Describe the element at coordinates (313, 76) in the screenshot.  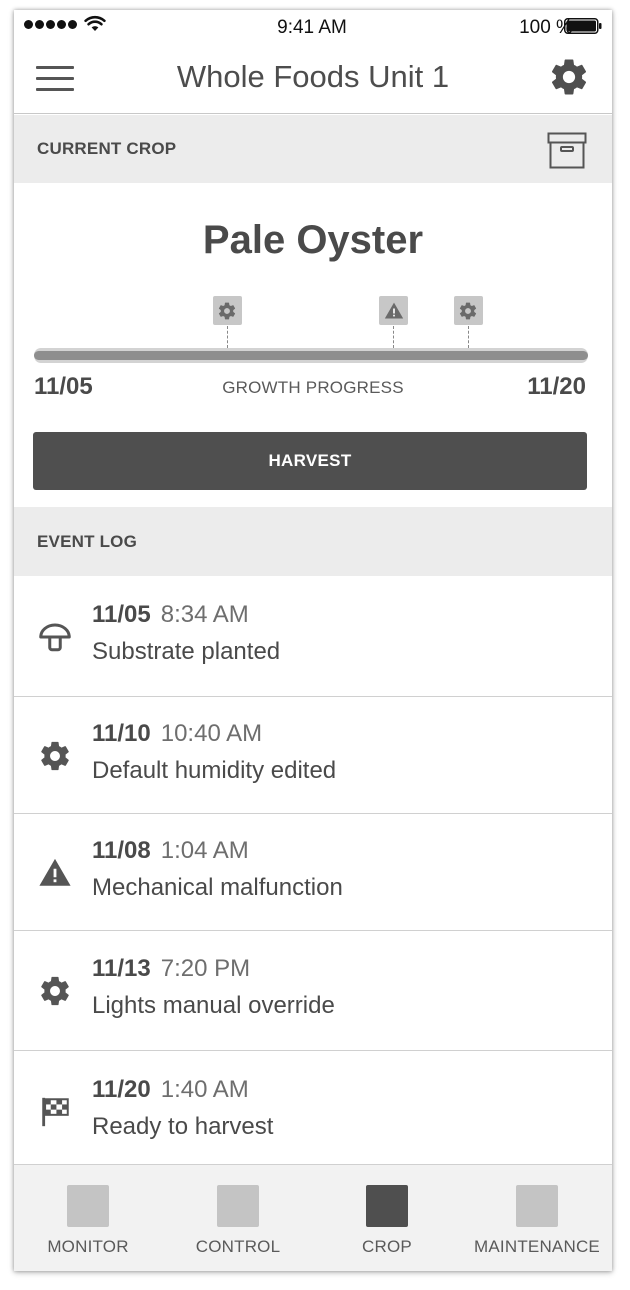
I see `page-title: Whole Foods Unit 1` at that location.